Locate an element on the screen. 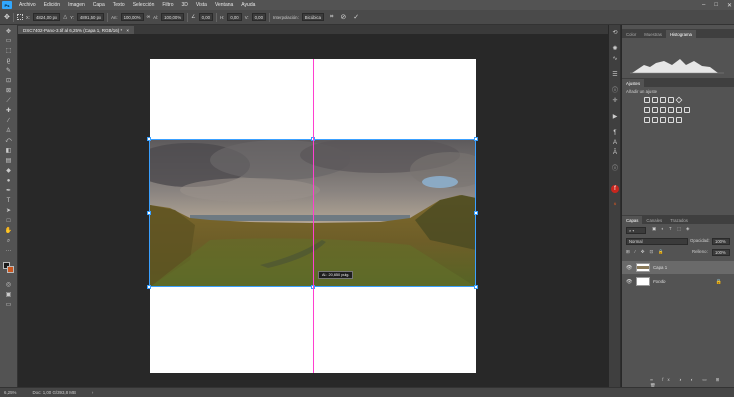 Image resolution: width=734 pixels, height=397 pixels. warp-icon: ⌗ is located at coordinates (331, 17).